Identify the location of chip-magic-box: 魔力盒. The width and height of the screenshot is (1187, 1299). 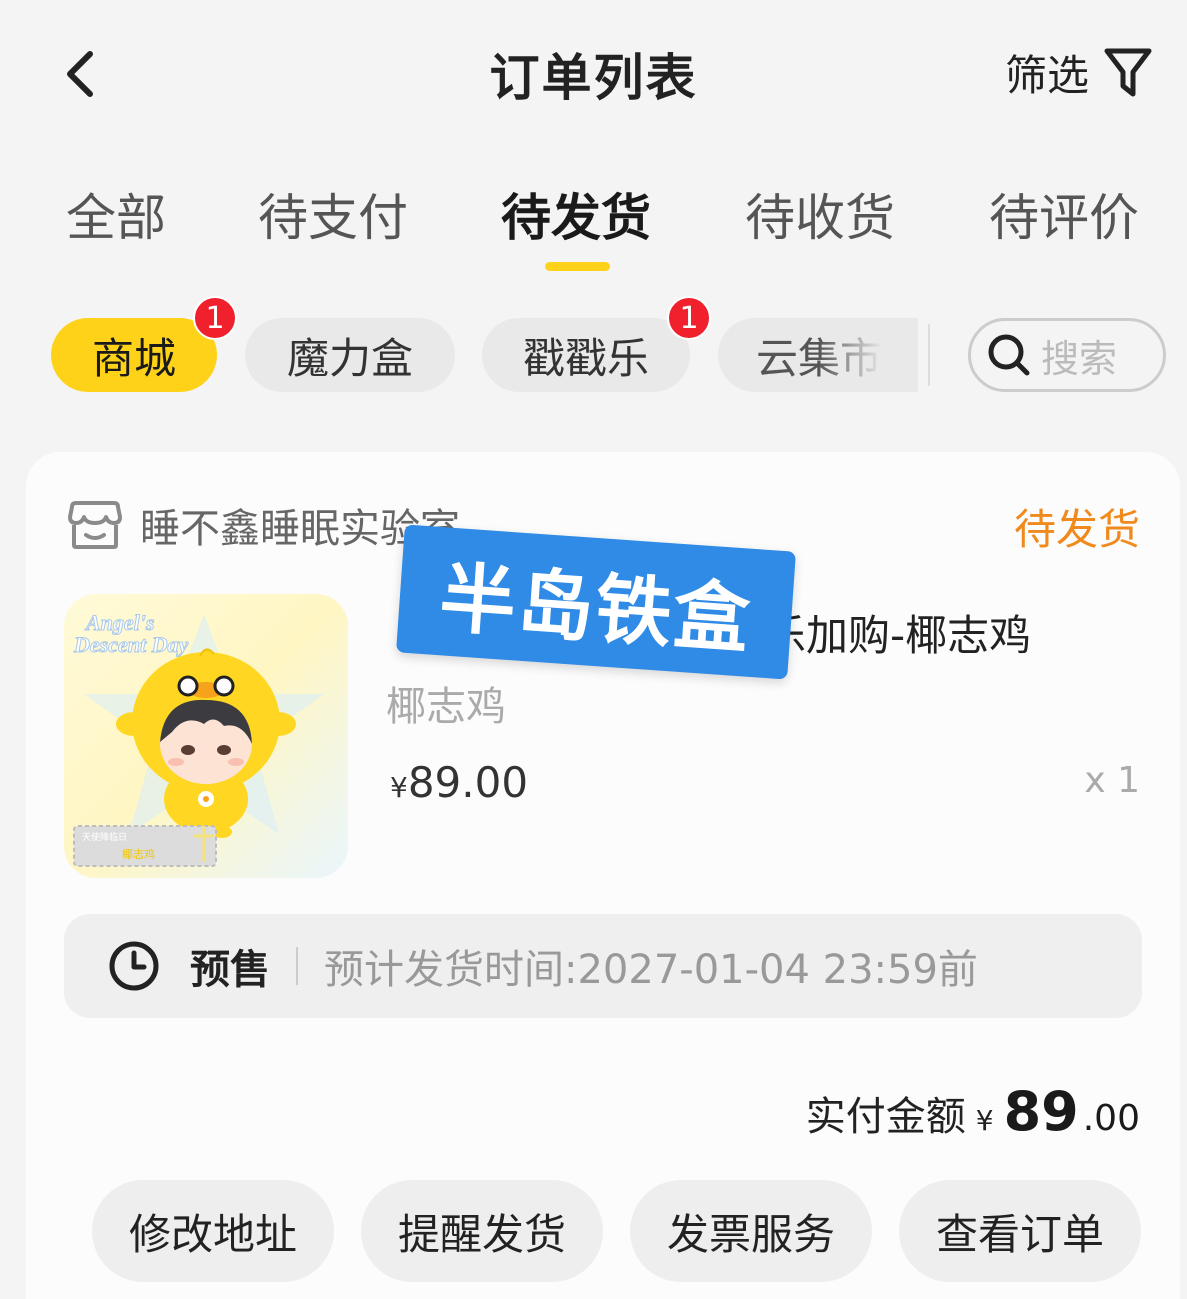
(350, 355).